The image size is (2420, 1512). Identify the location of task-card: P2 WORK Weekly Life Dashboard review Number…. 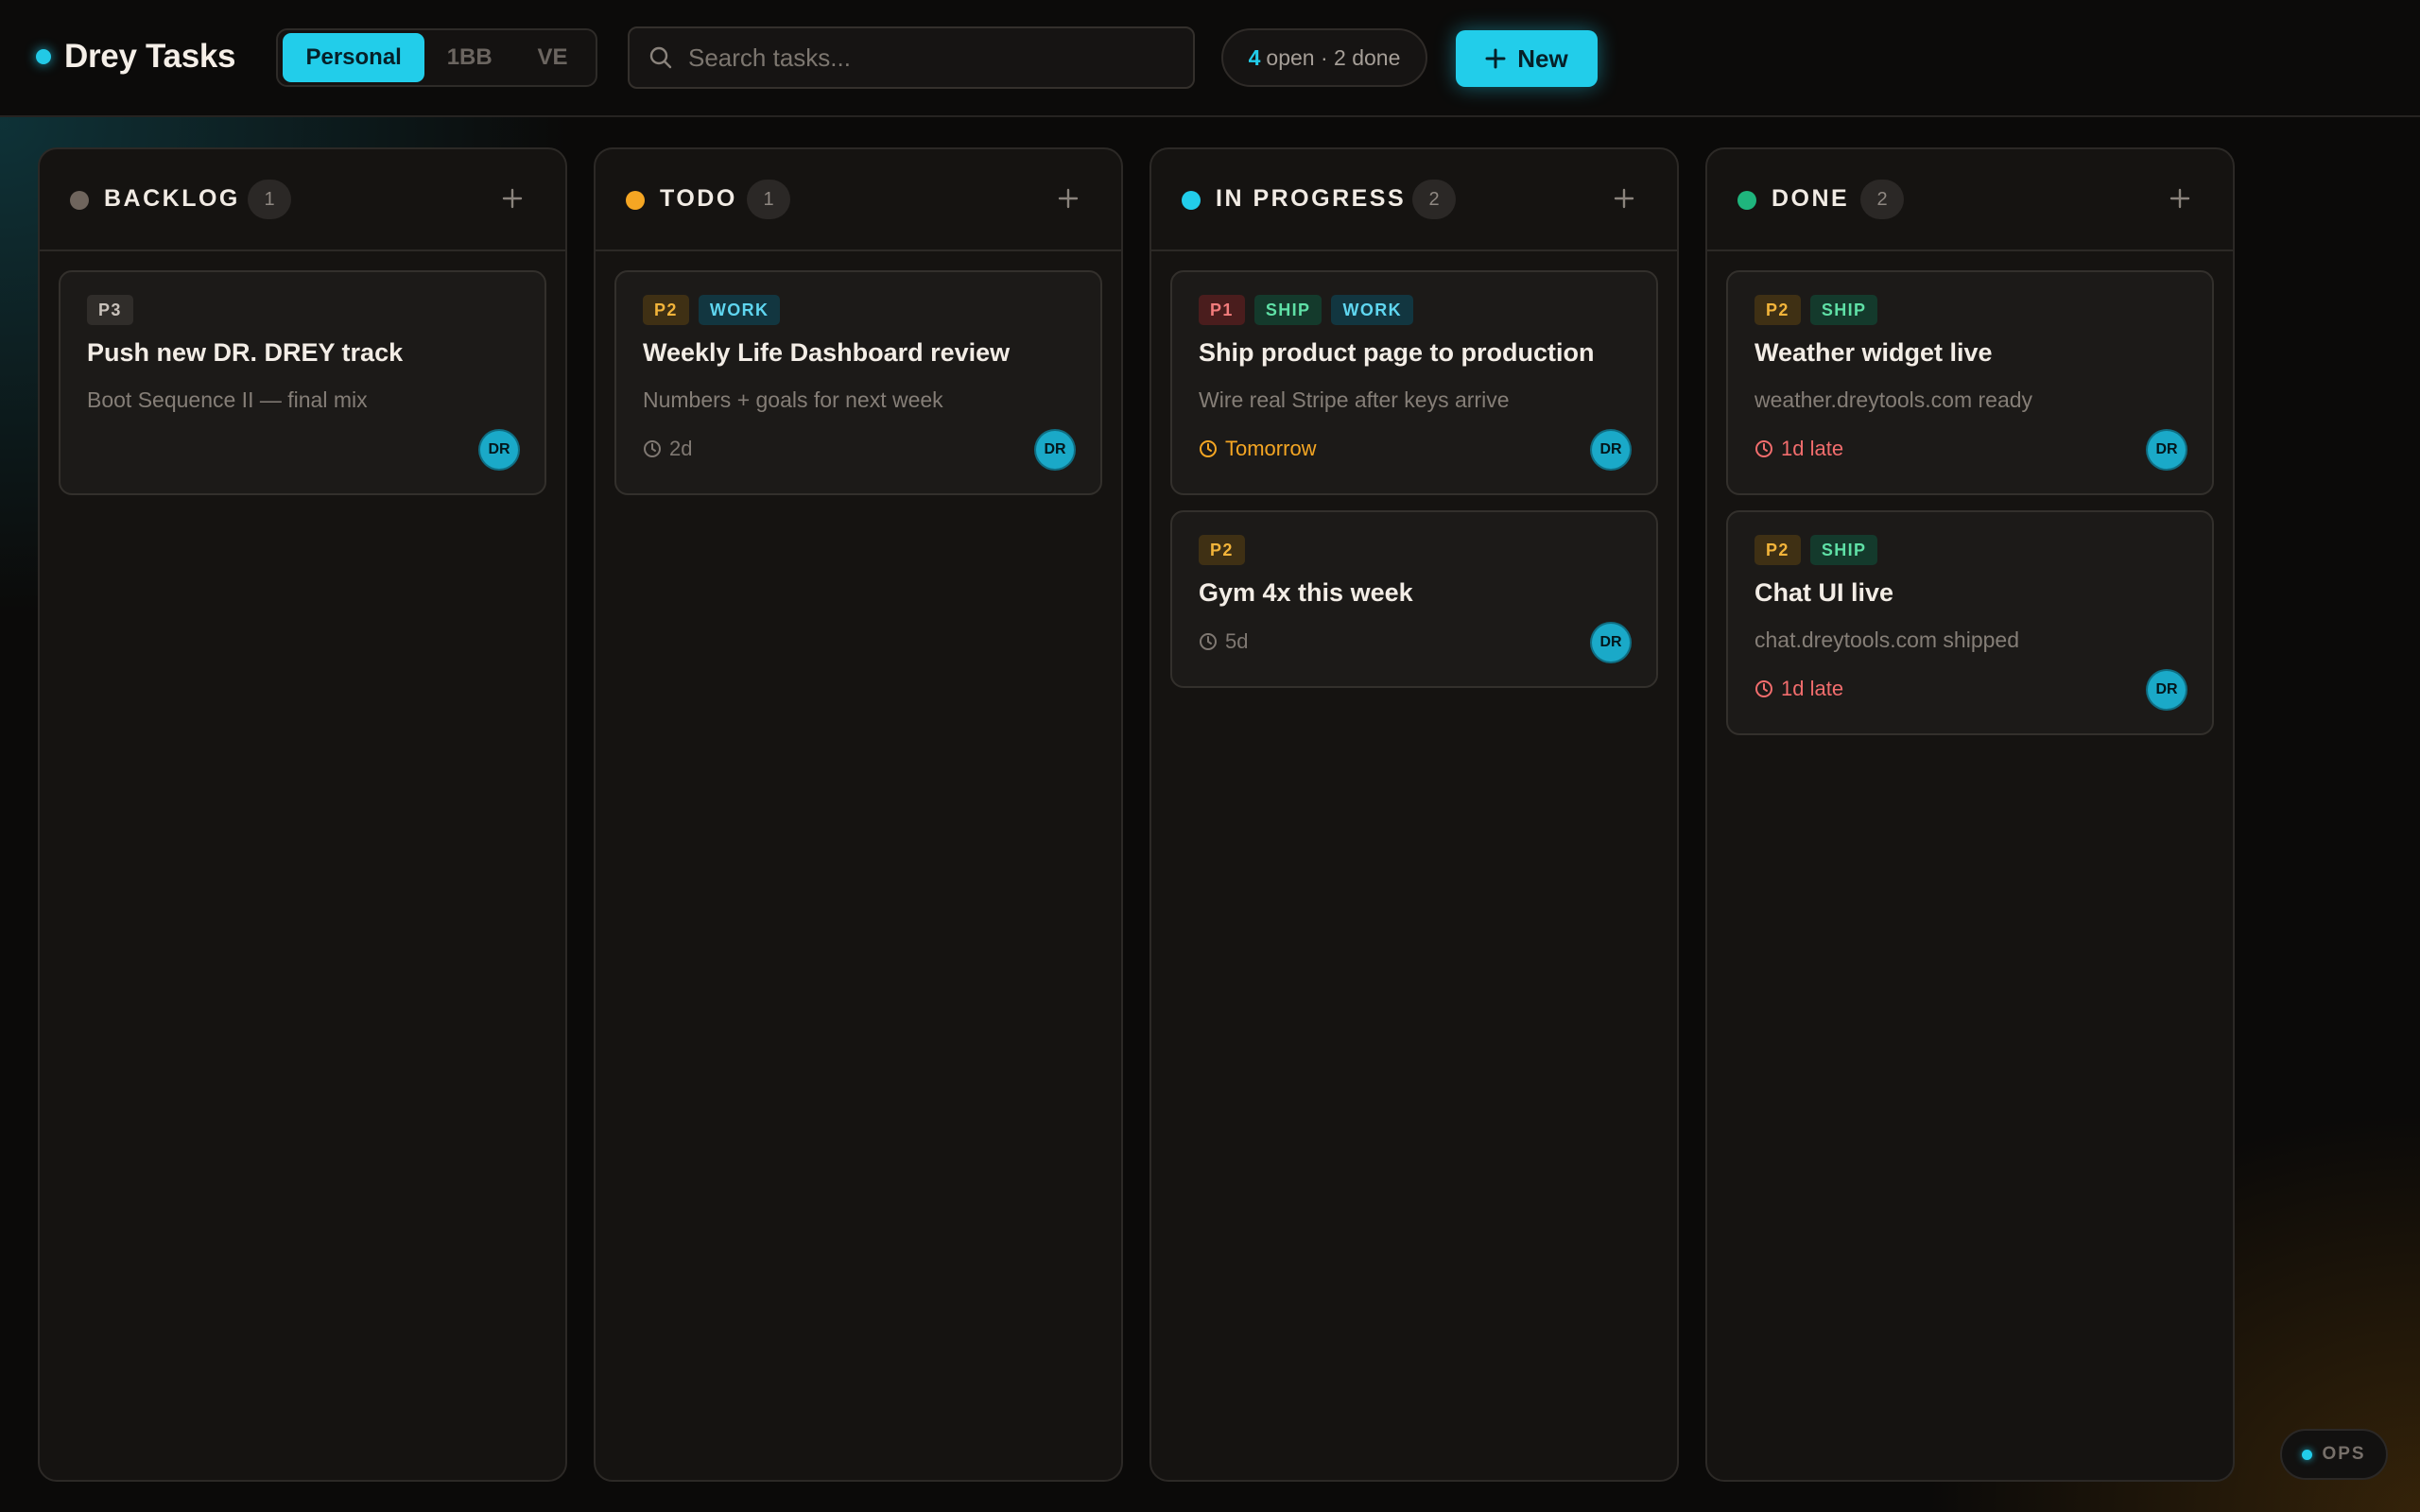
(858, 382).